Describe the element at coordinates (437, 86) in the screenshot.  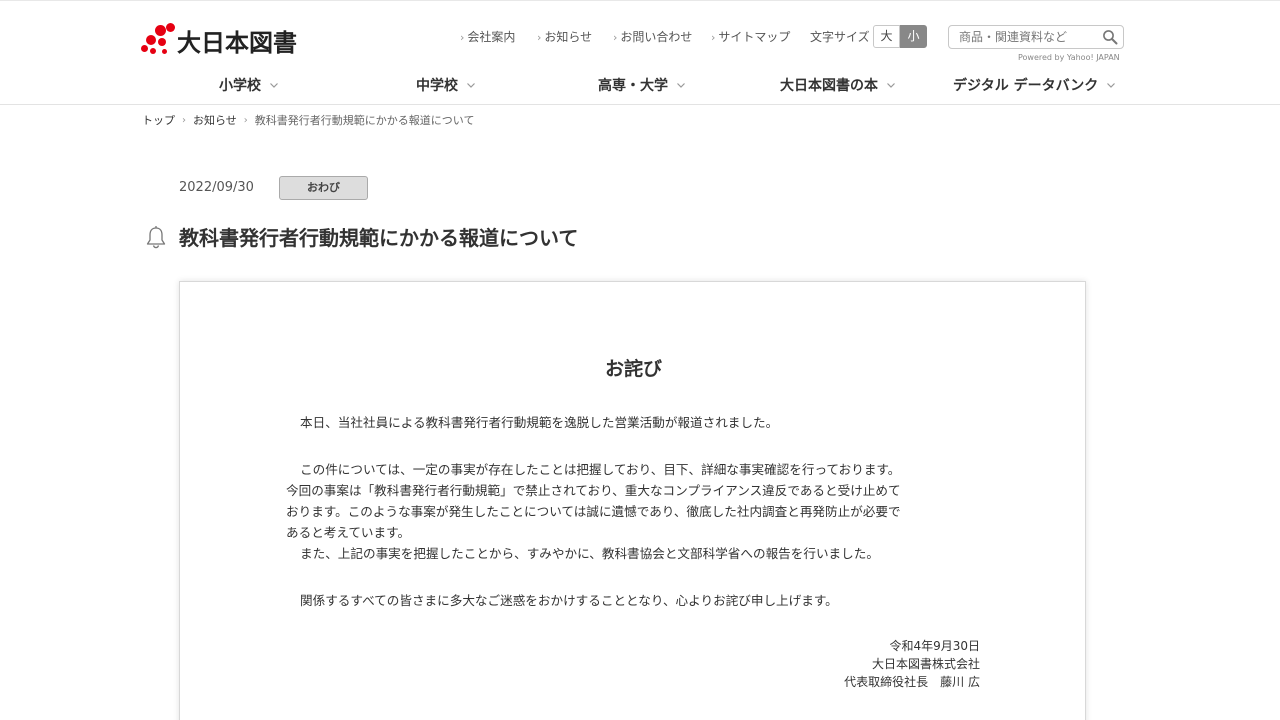
I see `nav-junior-high-label: 中学校` at that location.